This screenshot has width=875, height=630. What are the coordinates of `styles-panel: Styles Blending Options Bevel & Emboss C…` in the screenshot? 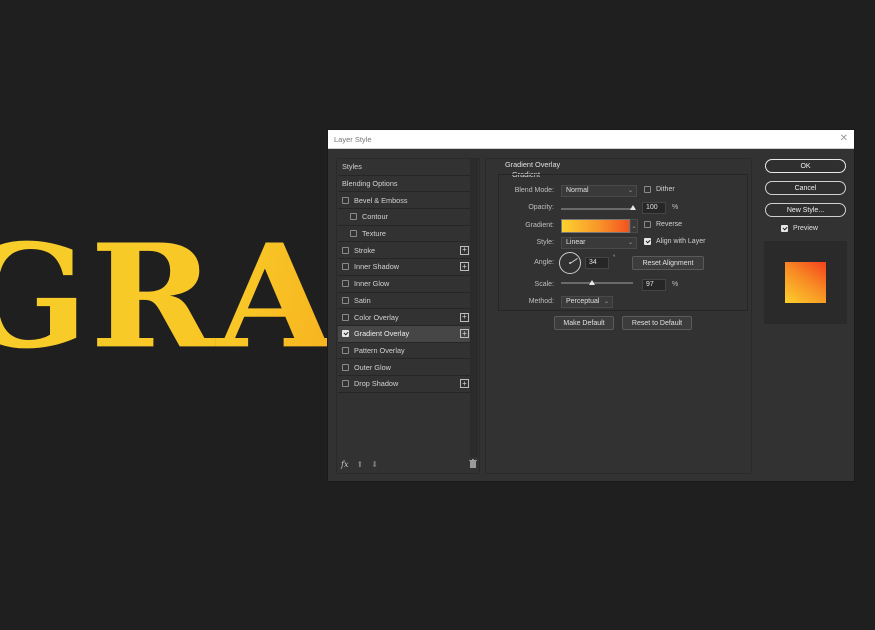 It's located at (408, 316).